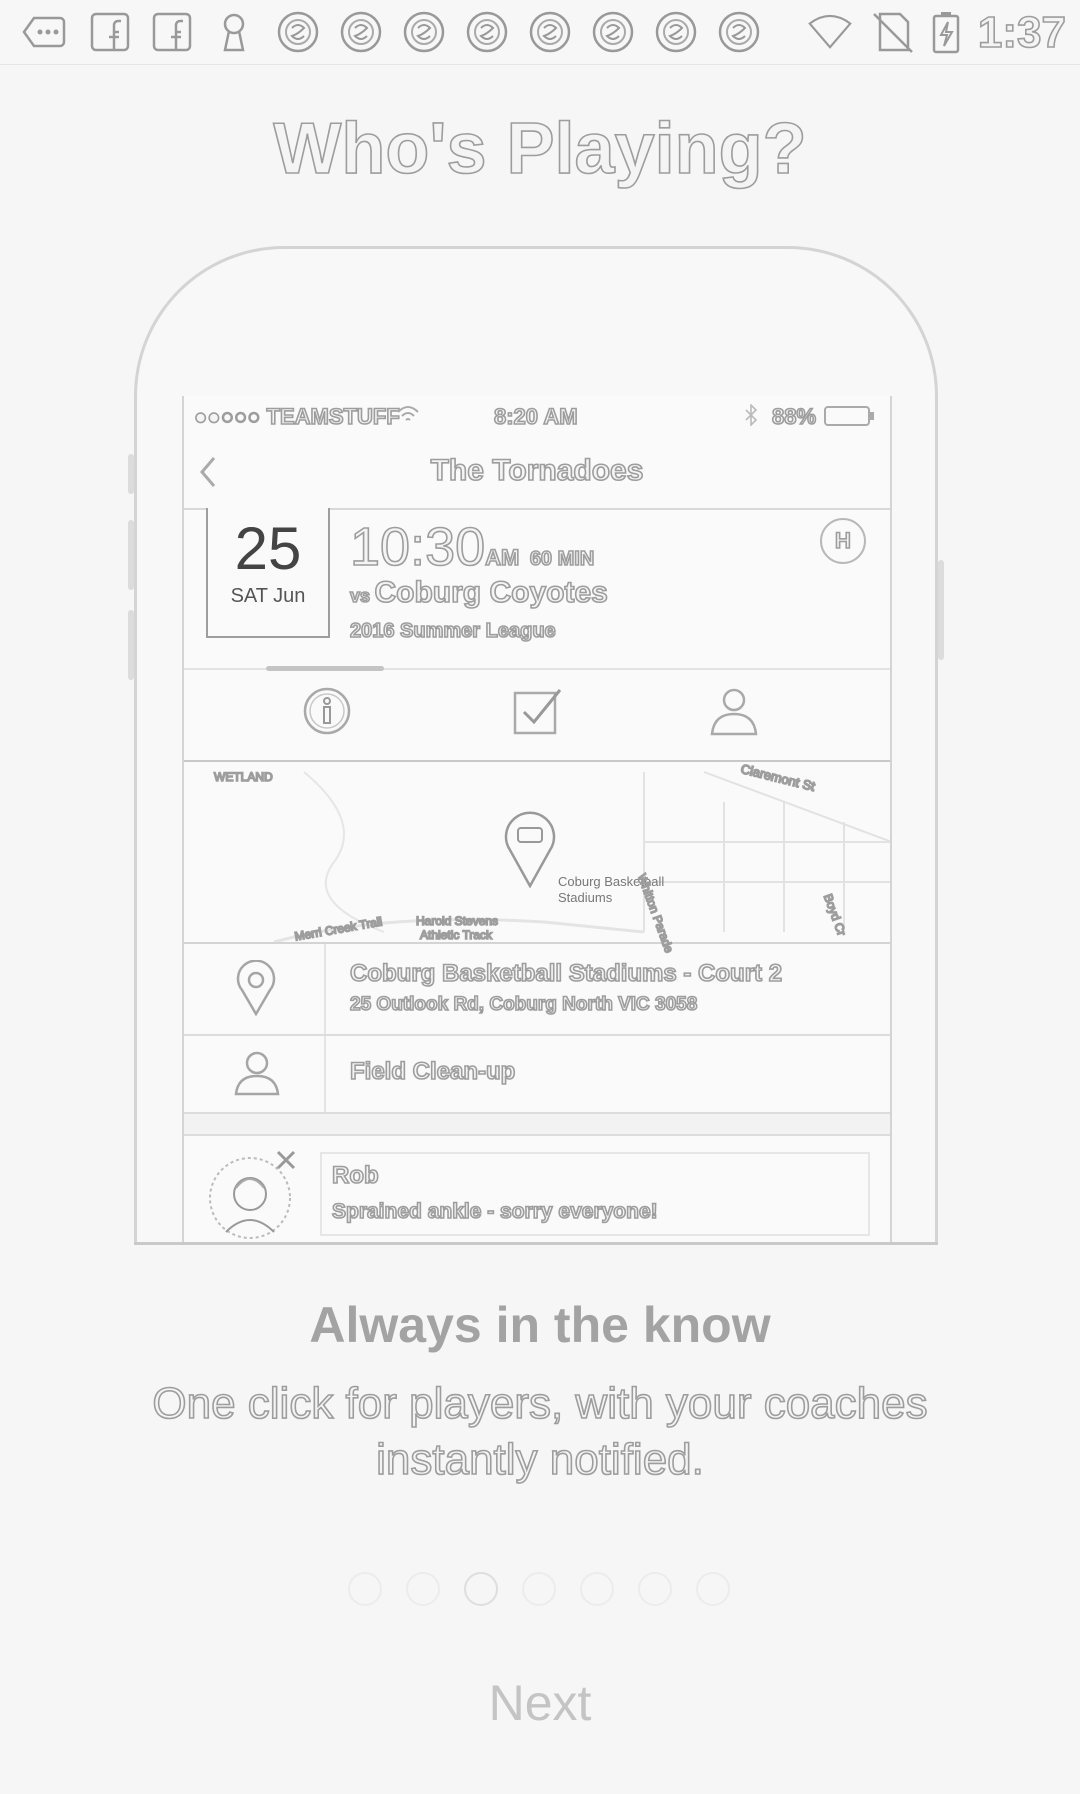 This screenshot has width=1080, height=1794. I want to click on map-label: Harold Stevens, so click(457, 921).